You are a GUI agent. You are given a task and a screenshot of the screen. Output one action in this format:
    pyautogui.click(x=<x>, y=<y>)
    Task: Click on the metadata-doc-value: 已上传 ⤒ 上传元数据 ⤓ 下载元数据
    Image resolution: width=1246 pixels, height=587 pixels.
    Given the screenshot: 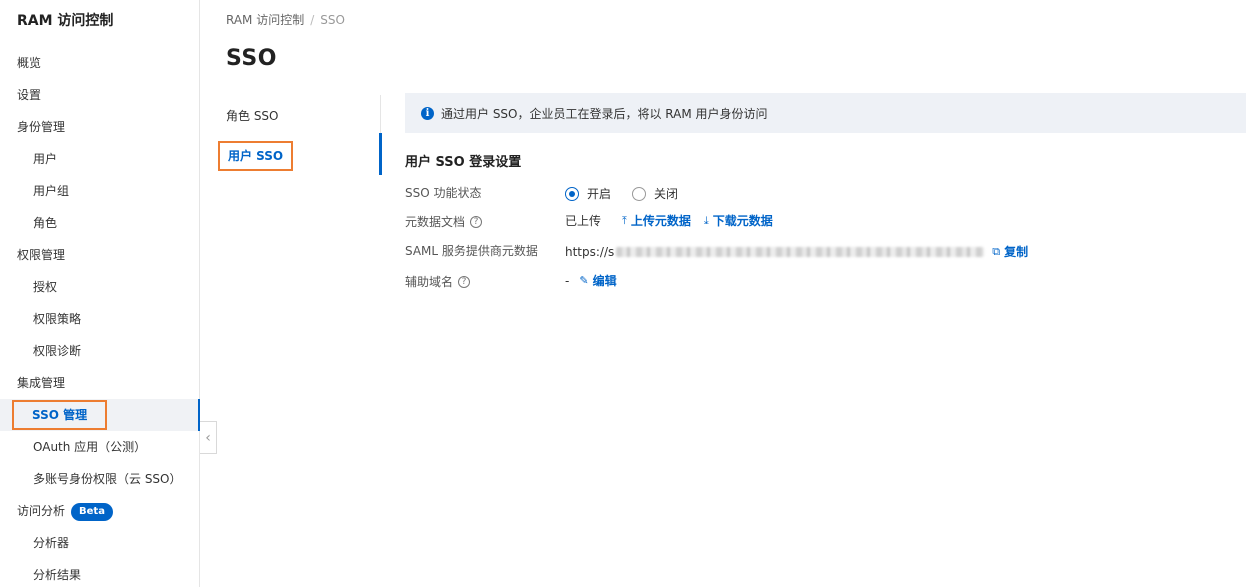 What is the action you would take?
    pyautogui.click(x=669, y=220)
    